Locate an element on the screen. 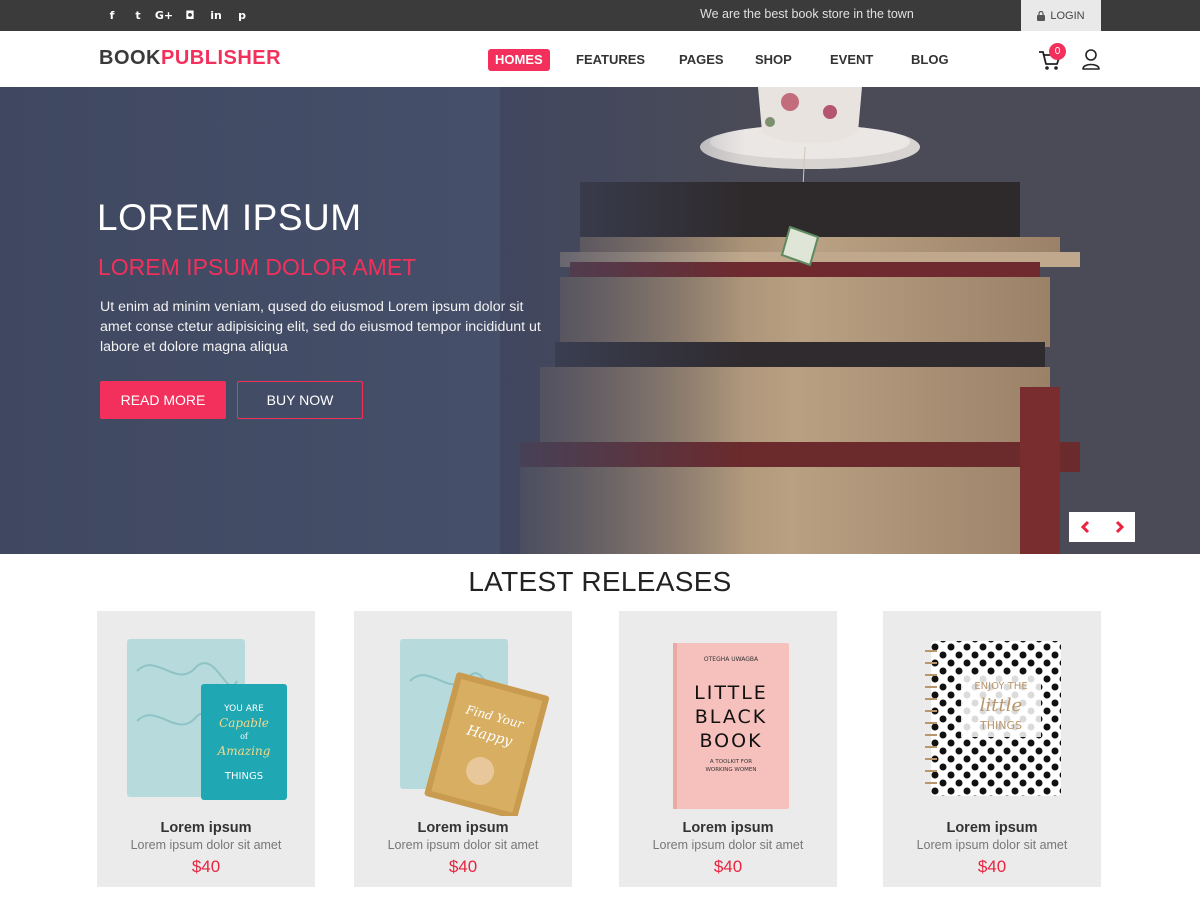  store-tagline: We are the best book store in the town is located at coordinates (807, 14).